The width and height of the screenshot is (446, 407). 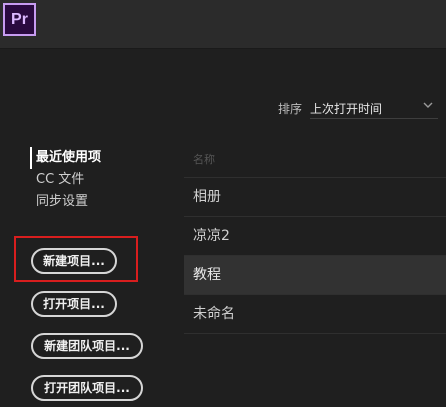 I want to click on list-item: 凉凉2, so click(x=315, y=236).